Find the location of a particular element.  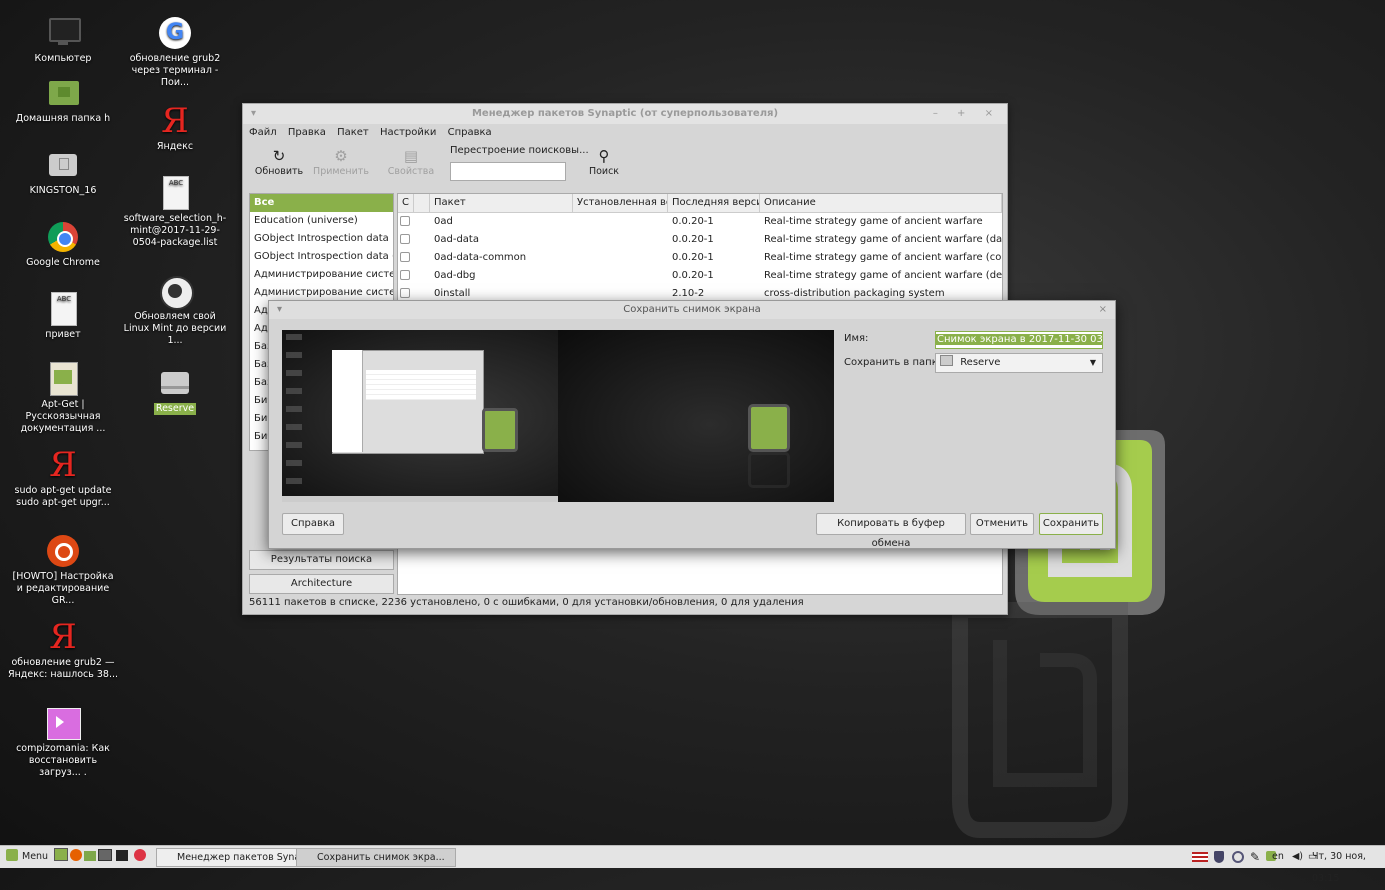

category-item: Все is located at coordinates (321, 203).